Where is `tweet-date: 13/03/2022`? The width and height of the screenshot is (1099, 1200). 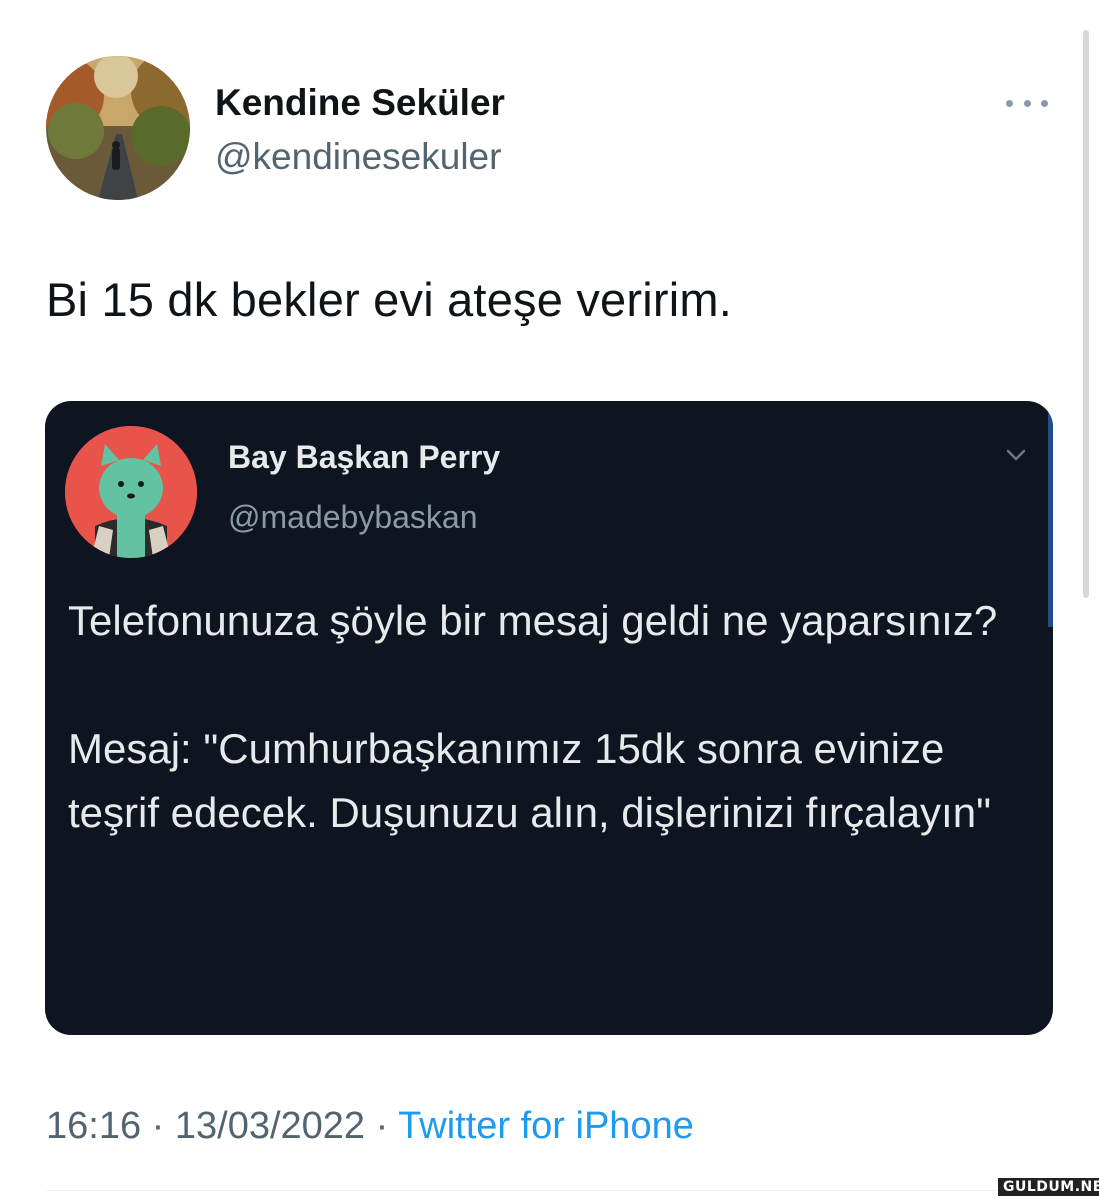
tweet-date: 13/03/2022 is located at coordinates (270, 1126).